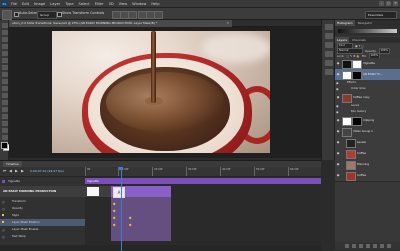 Image resolution: width=400 pixels, height=251 pixels. What do you see at coordinates (329, 54) in the screenshot?
I see `styles-panel-icon` at bounding box center [329, 54].